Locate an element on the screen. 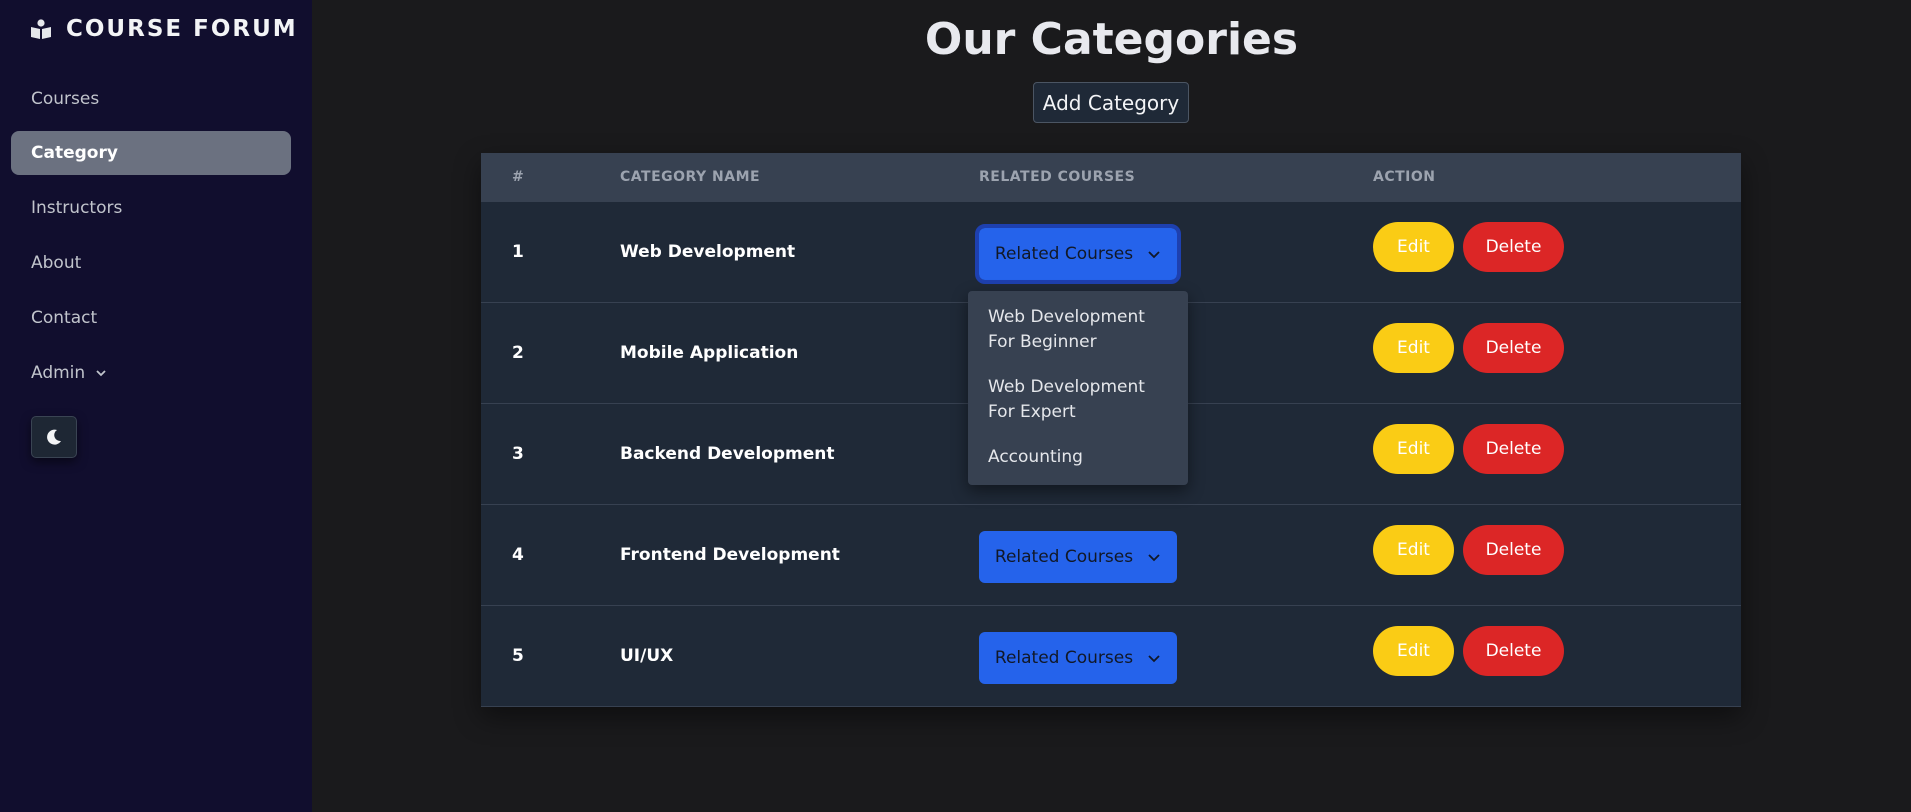  sidebar-item-category: Category is located at coordinates (151, 153).